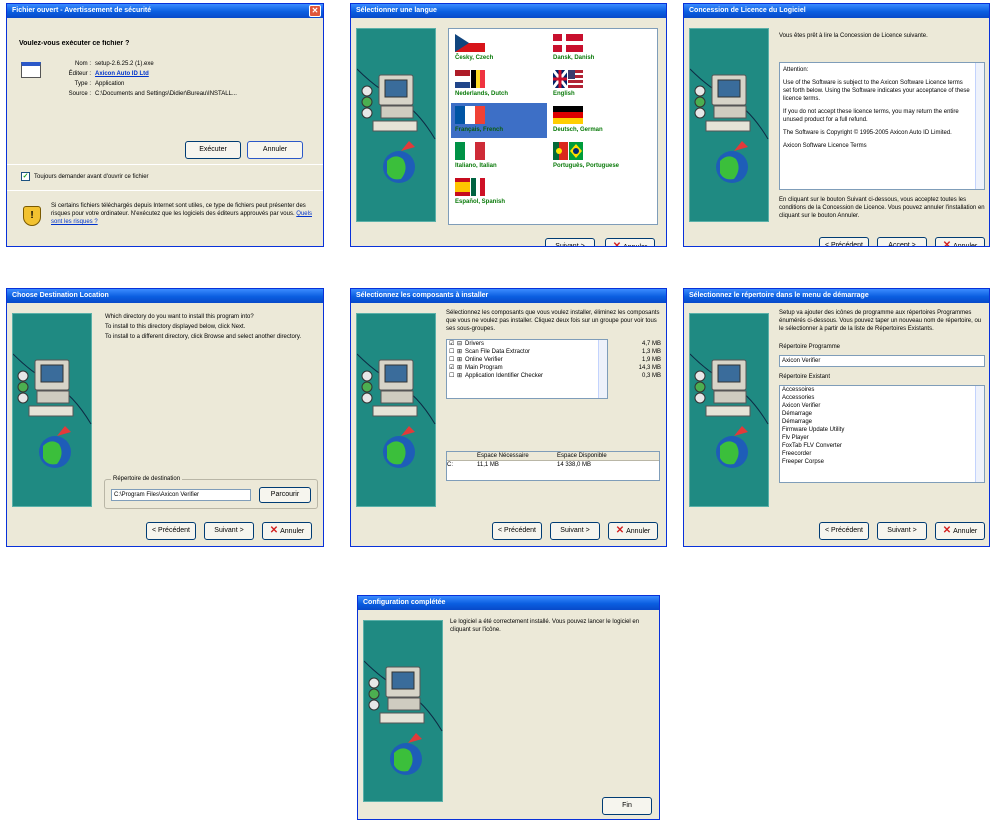 This screenshot has height=822, width=993. I want to click on browse-button: Parcourir, so click(285, 495).